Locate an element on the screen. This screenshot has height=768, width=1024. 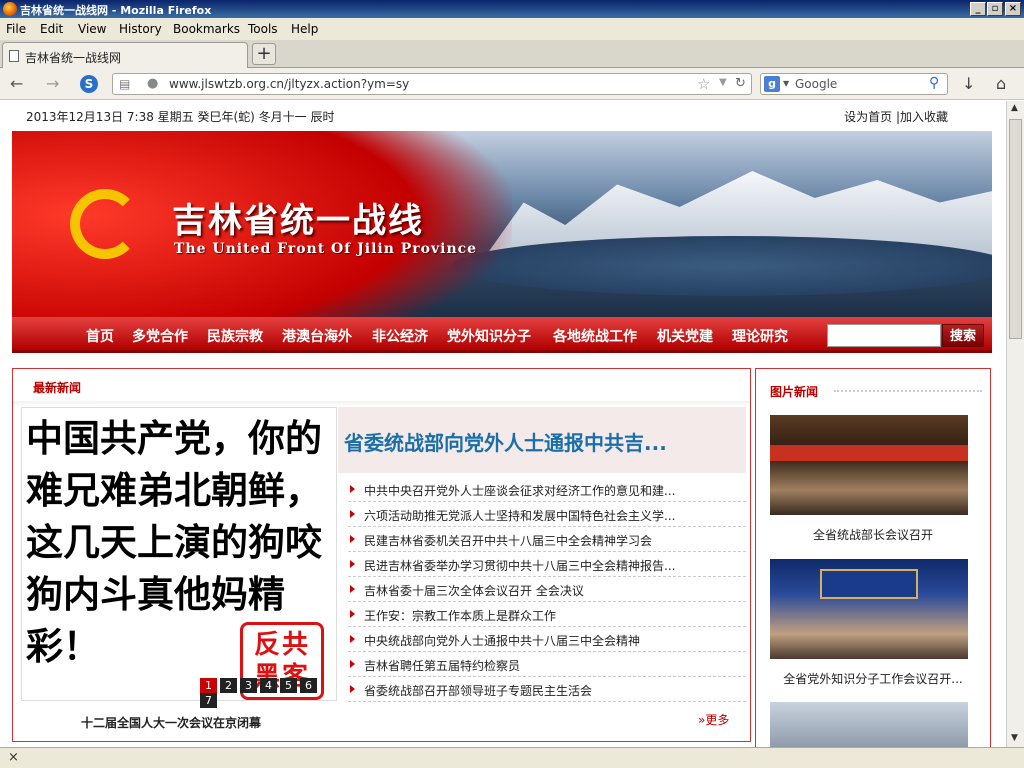
list-item-text: 吉林省委十届三次全体会议召开 全会决议 is located at coordinates (474, 590).